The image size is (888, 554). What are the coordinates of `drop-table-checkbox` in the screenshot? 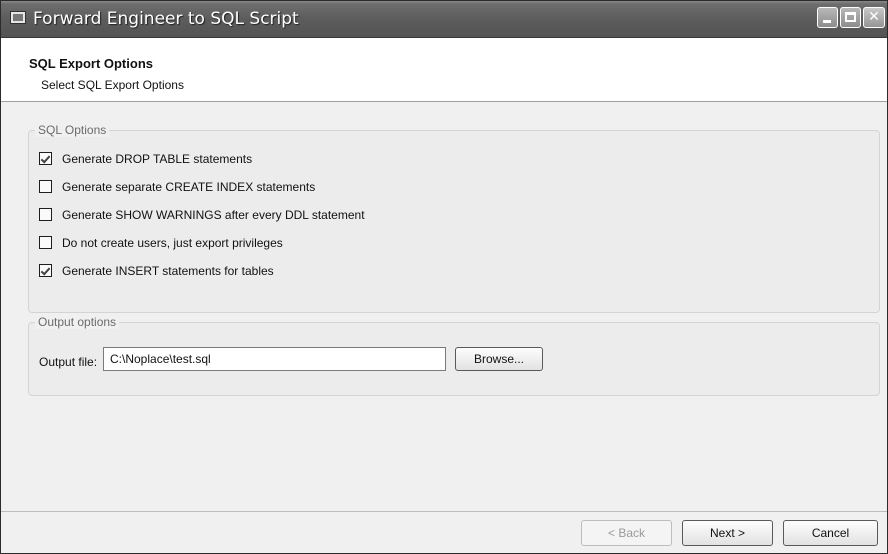 It's located at (45, 158).